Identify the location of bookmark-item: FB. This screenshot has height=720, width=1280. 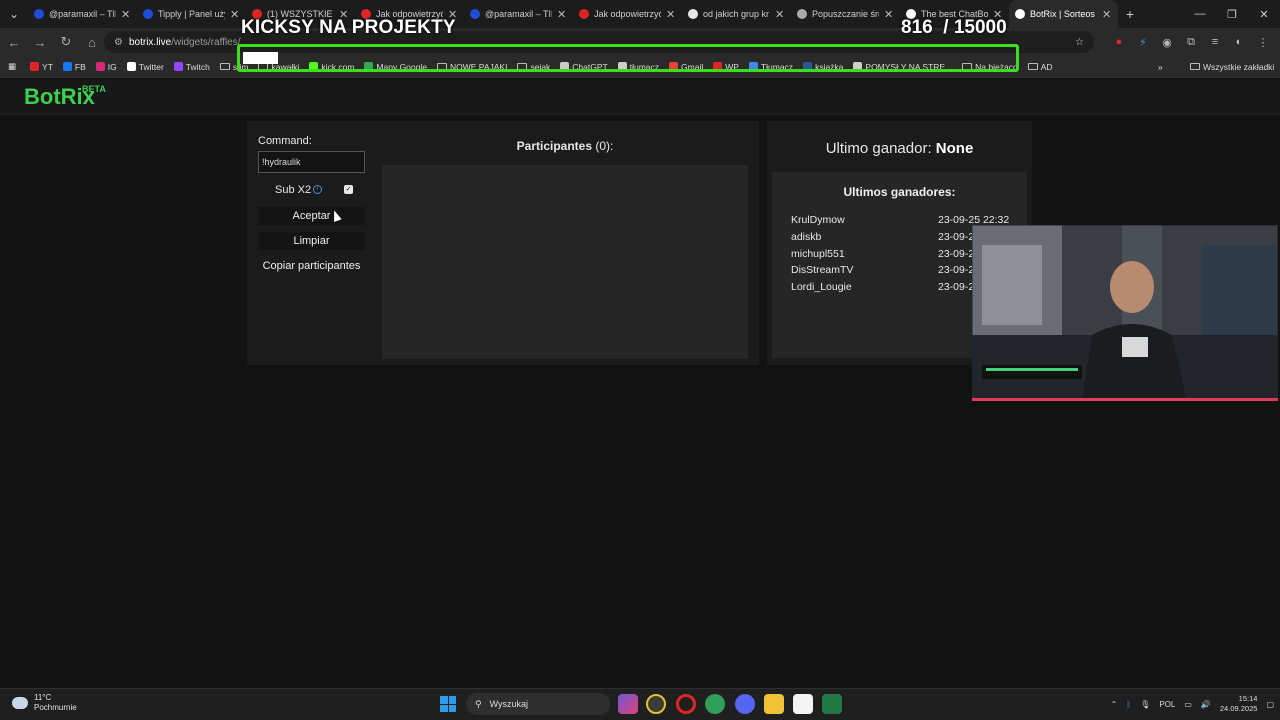
(74, 66).